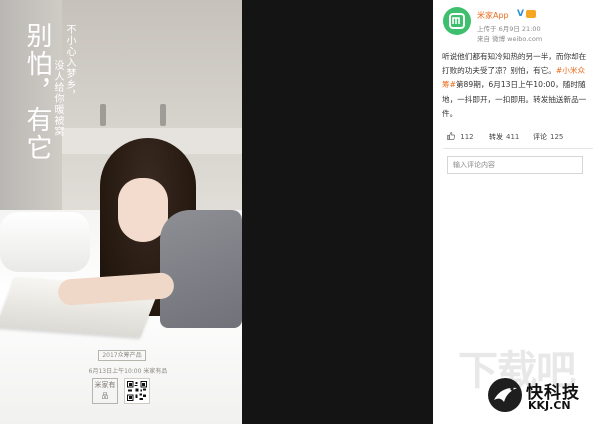 This screenshot has height=424, width=600. I want to click on username-link: 米家App, so click(493, 15).